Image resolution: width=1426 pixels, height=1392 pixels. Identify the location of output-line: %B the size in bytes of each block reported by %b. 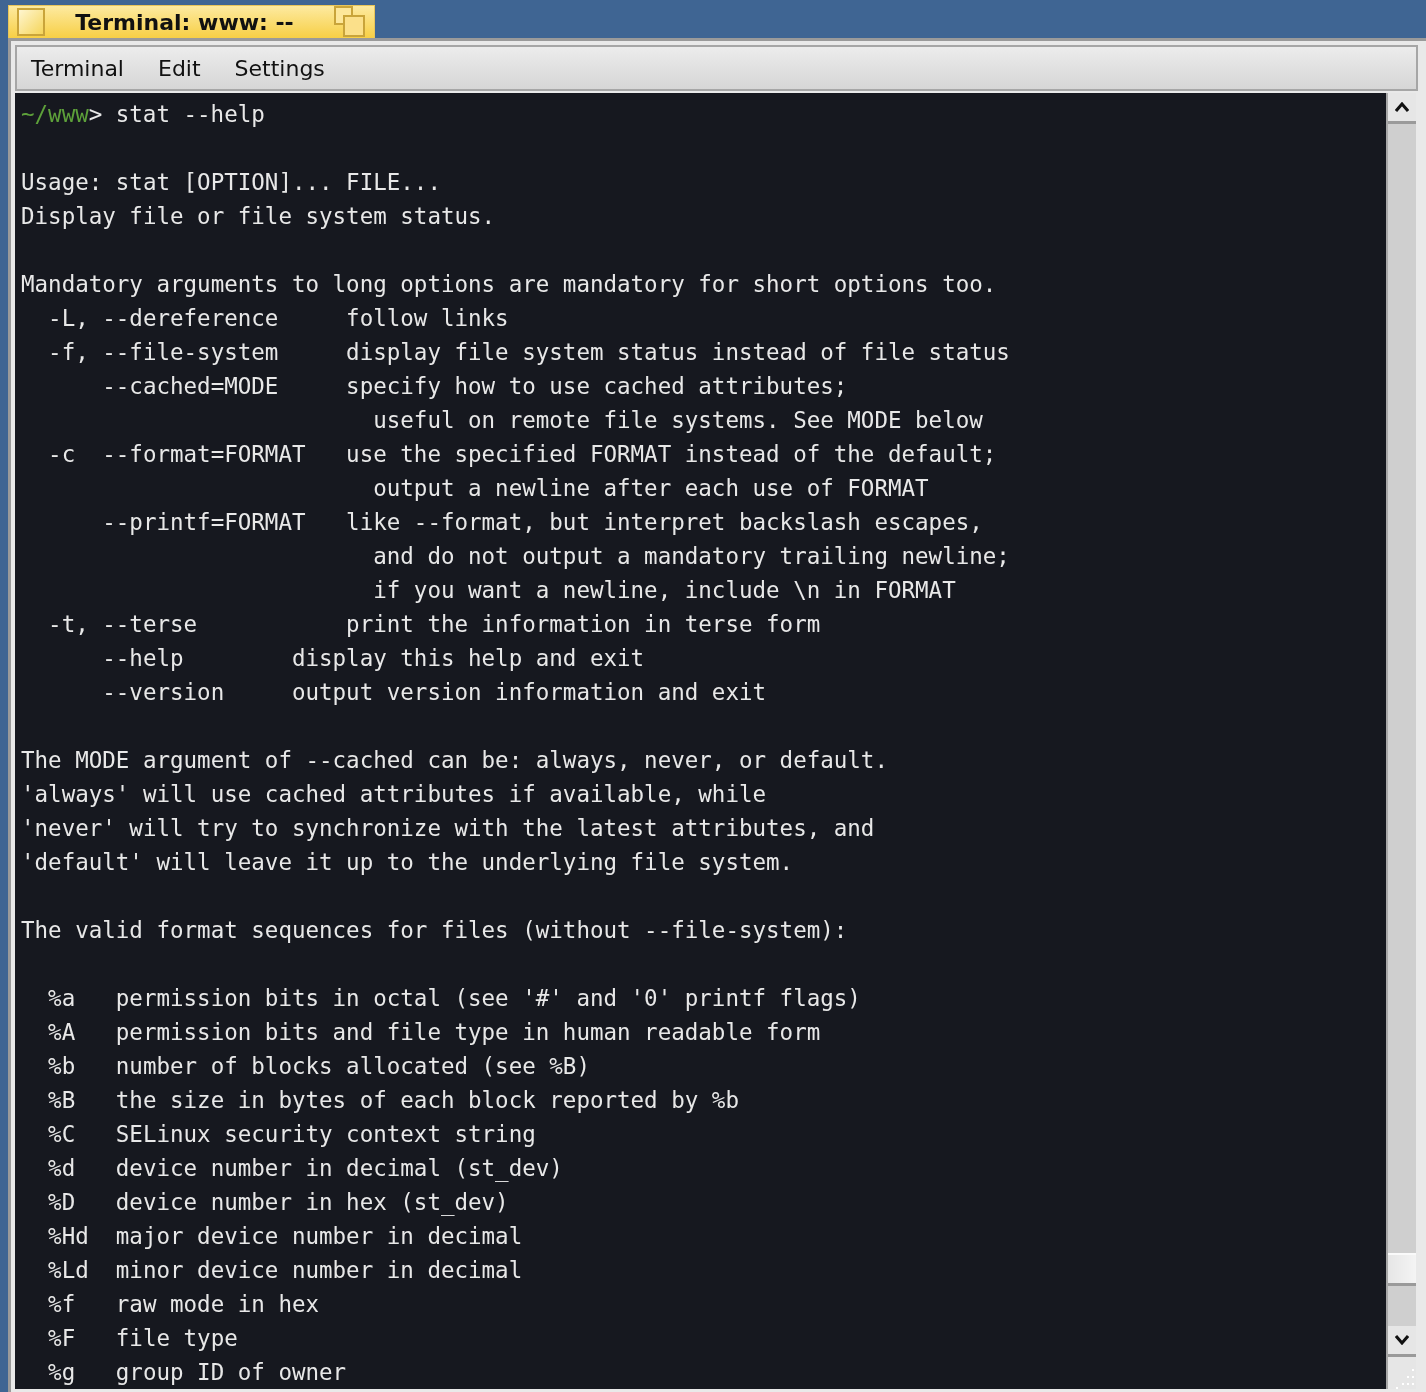
(393, 1100).